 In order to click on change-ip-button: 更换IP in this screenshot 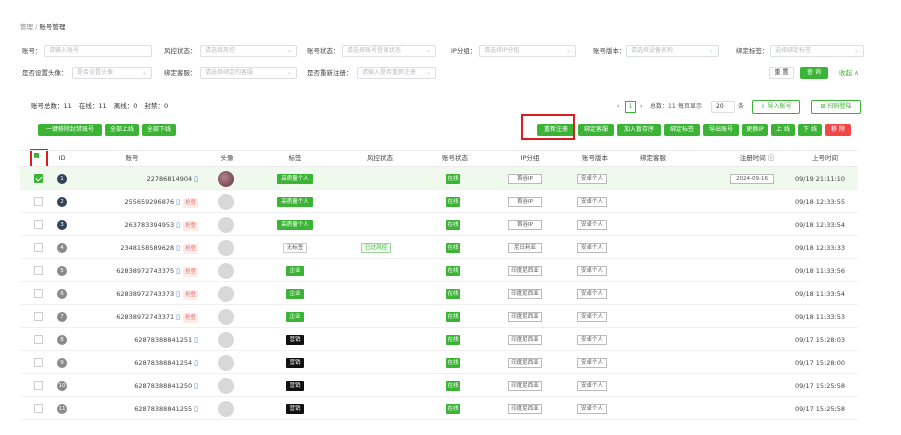, I will do `click(755, 130)`.